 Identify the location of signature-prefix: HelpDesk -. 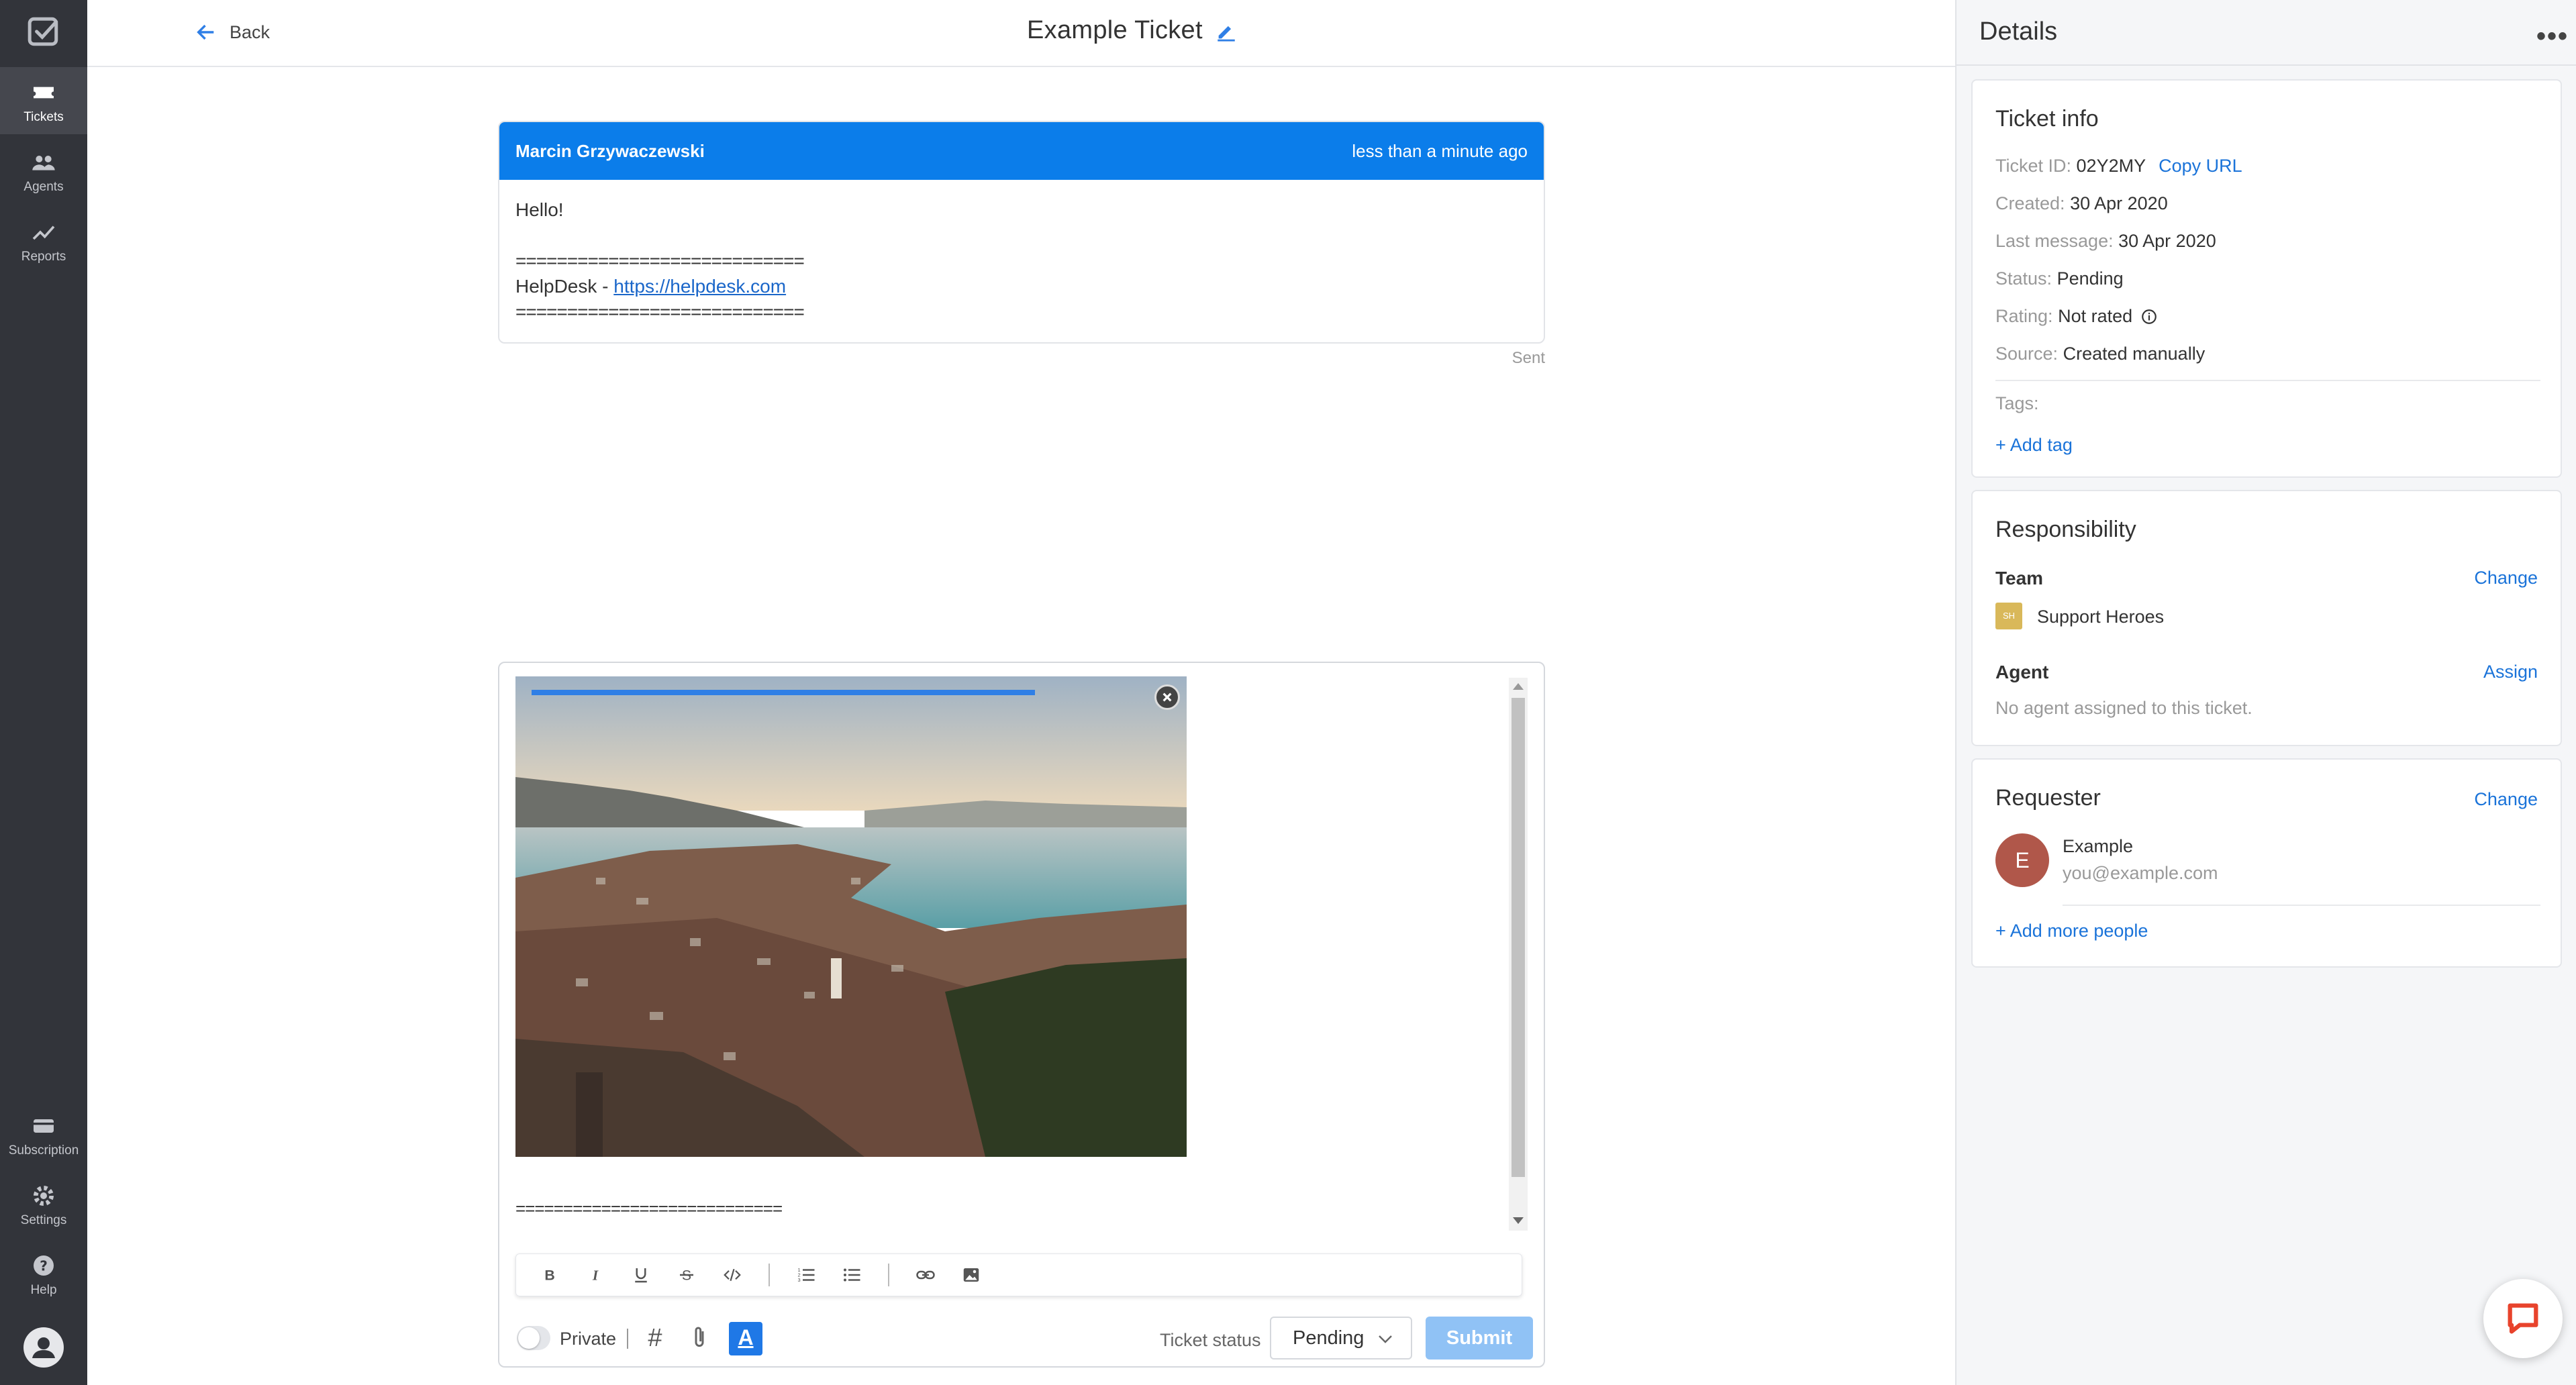
(564, 286).